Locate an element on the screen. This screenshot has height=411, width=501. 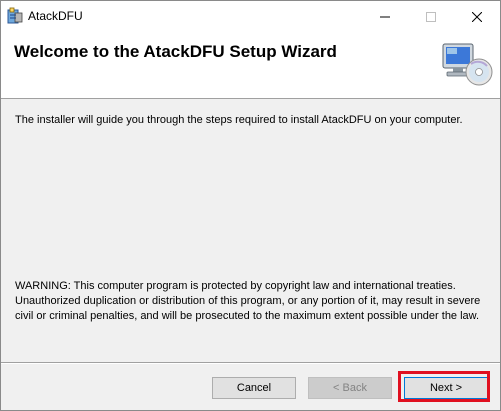
computer-cd-icon is located at coordinates (467, 64).